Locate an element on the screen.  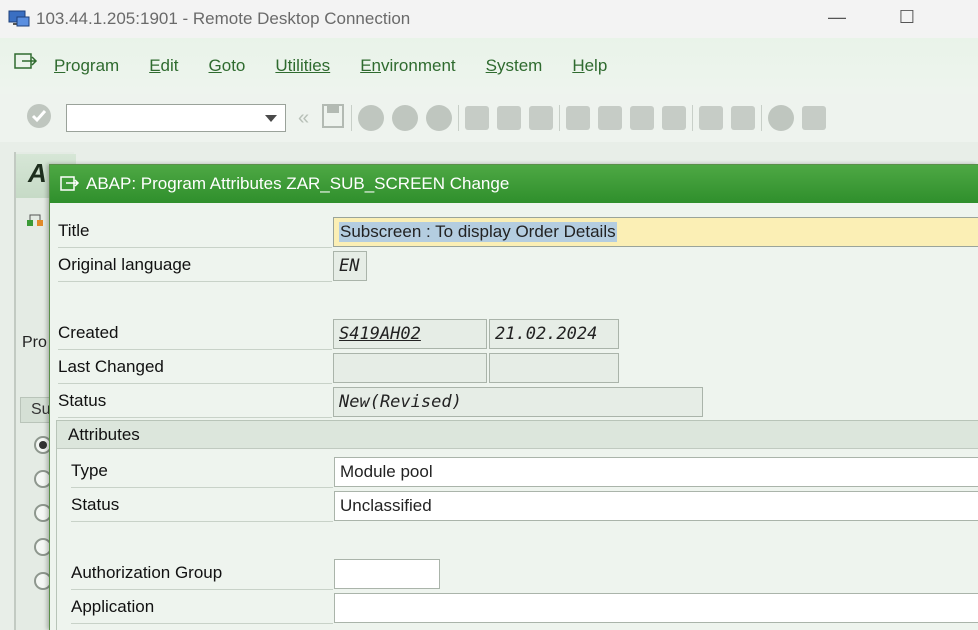
enter-button is located at coordinates (39, 118).